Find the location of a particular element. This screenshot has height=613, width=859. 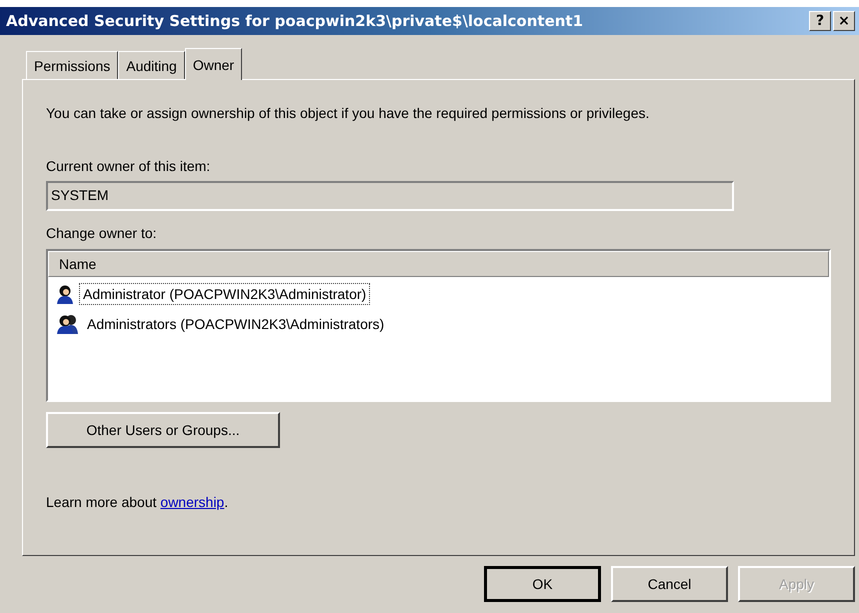

user-icon is located at coordinates (66, 294).